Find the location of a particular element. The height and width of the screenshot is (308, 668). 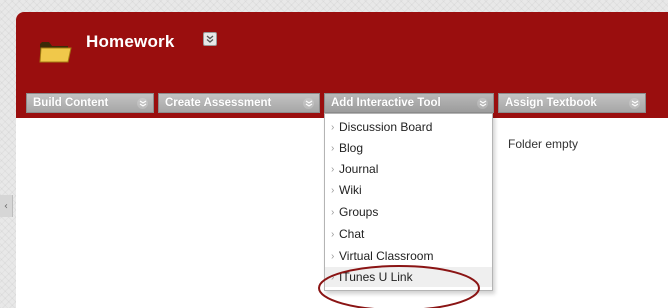

menu-item-discussion-board: › Discussion Board is located at coordinates (408, 127).